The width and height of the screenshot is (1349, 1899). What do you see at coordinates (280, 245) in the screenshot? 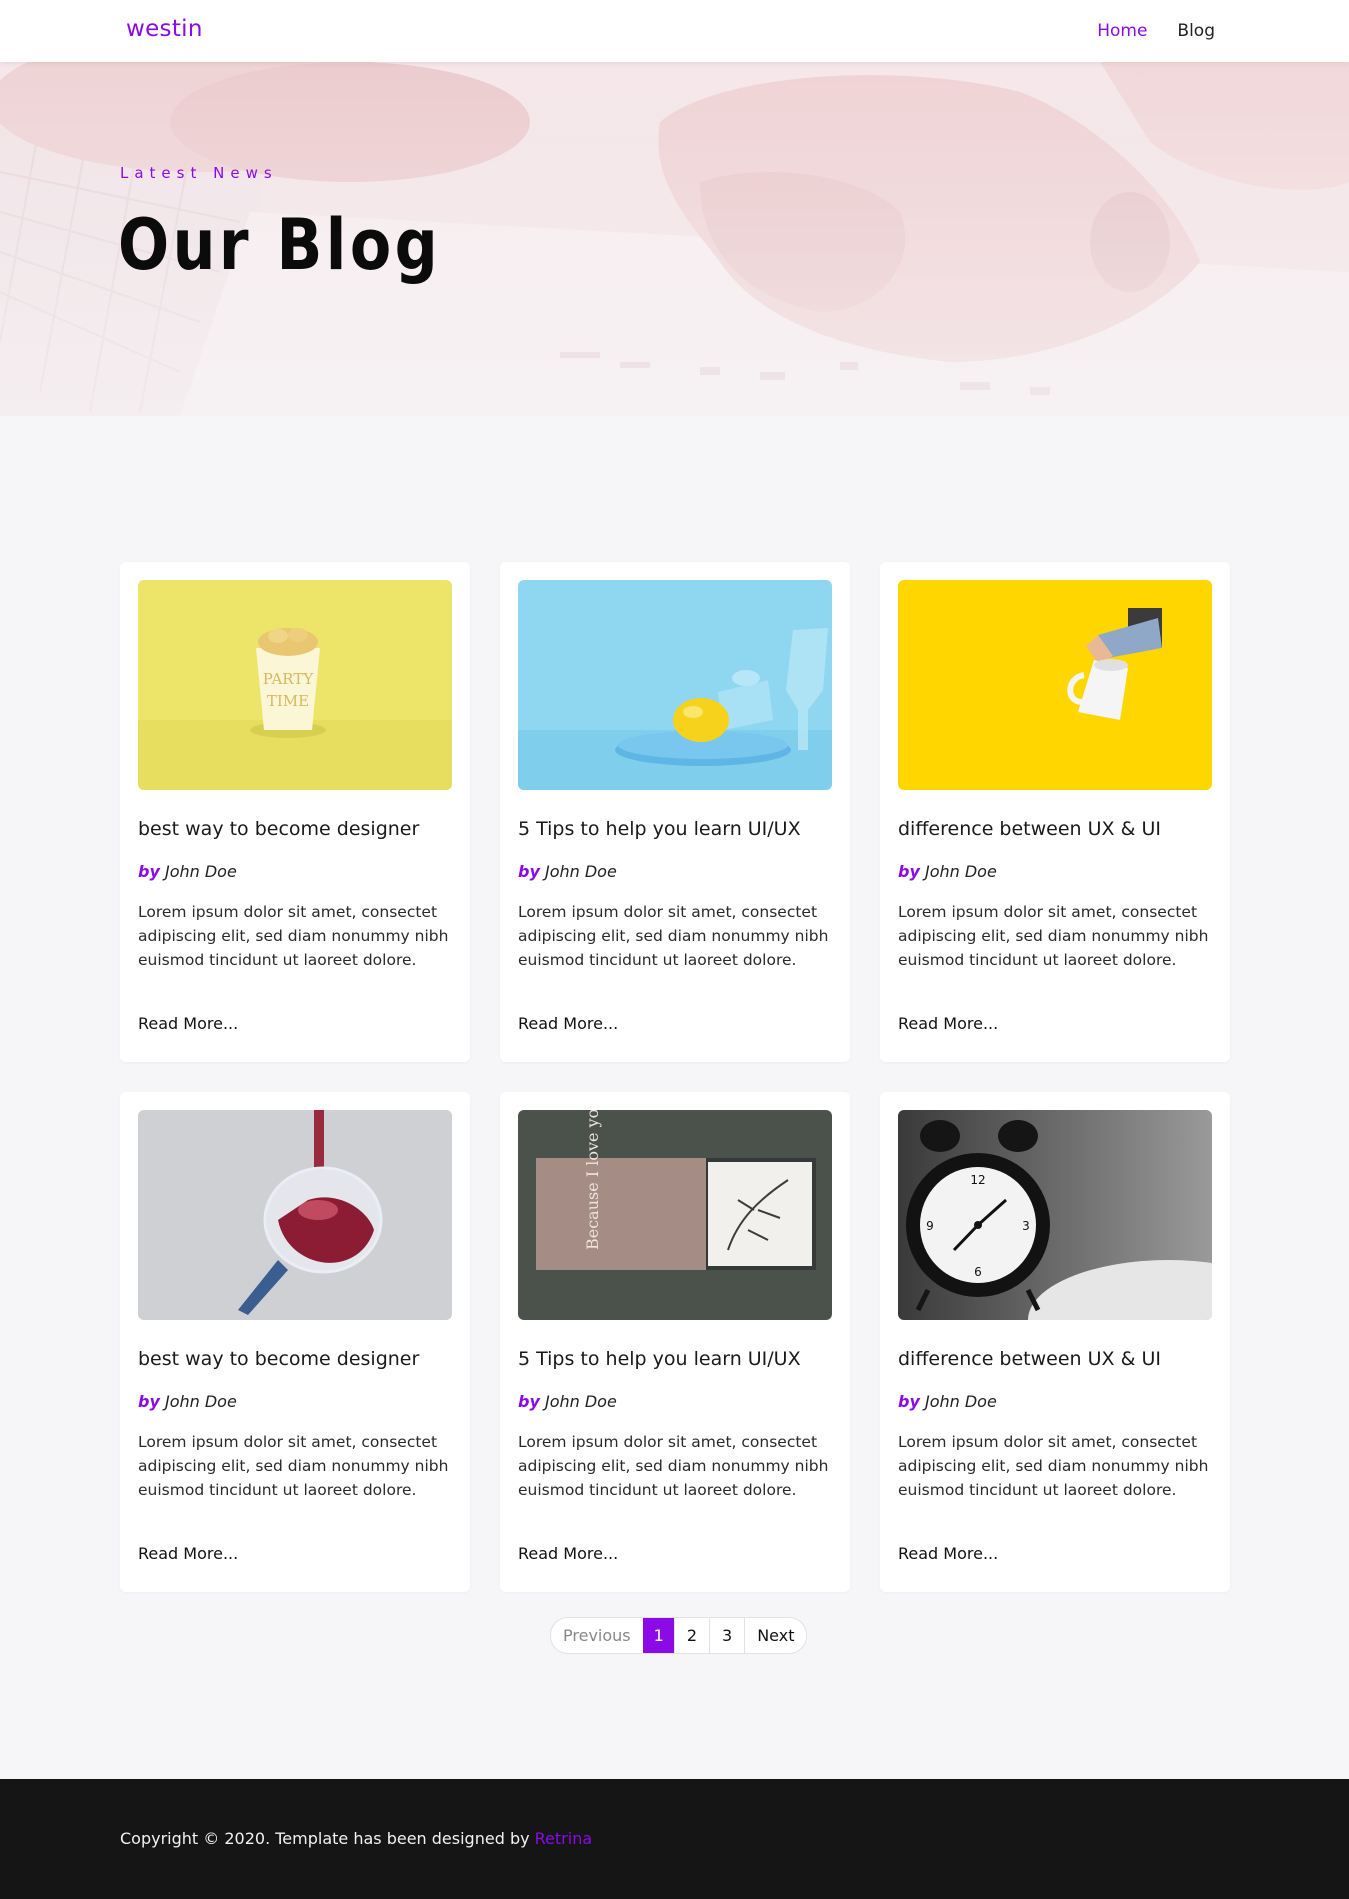
I see `page-title: Our Blog` at bounding box center [280, 245].